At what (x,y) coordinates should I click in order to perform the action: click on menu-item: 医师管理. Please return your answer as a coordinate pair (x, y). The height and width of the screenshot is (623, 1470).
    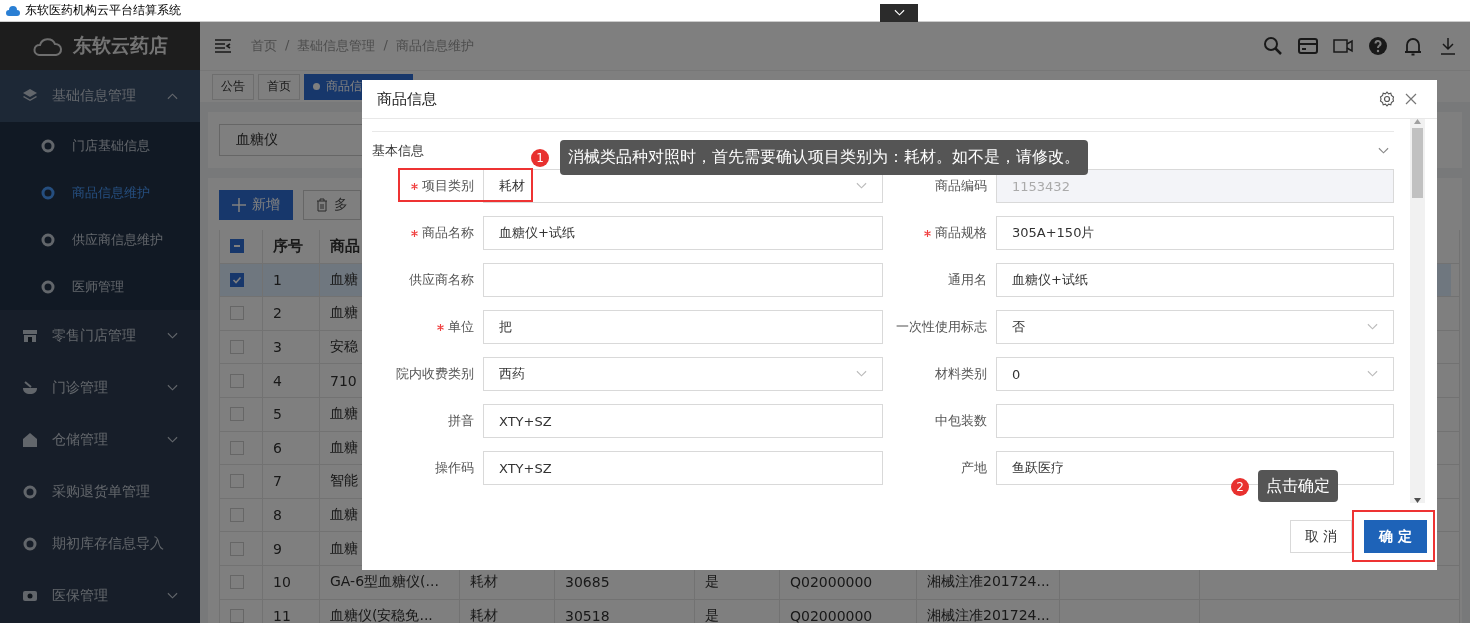
    Looking at the image, I should click on (100, 286).